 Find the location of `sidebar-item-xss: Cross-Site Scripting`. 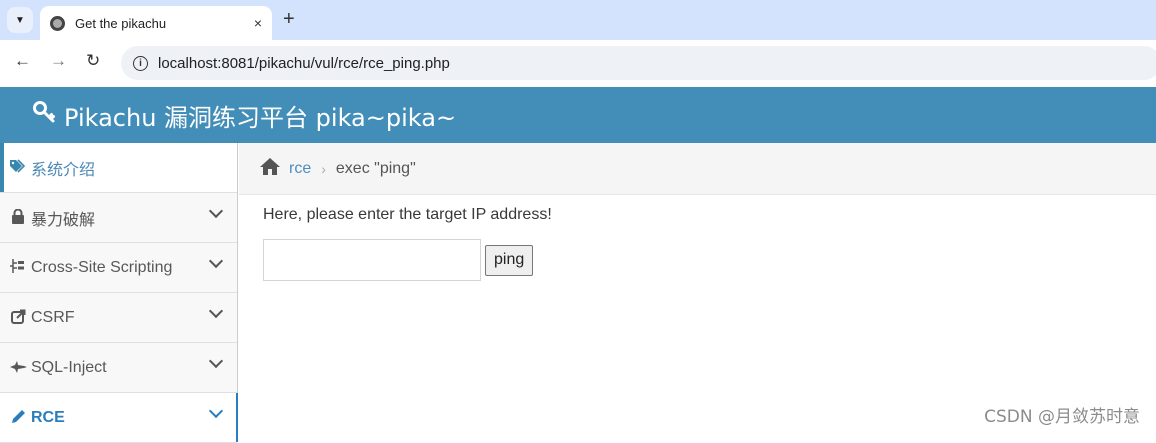

sidebar-item-xss: Cross-Site Scripting is located at coordinates (118, 268).